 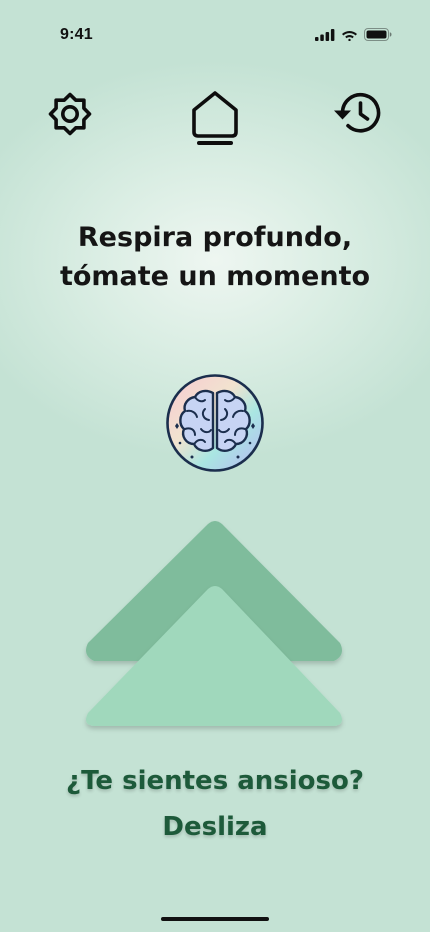 What do you see at coordinates (215, 27) in the screenshot?
I see `status-bar: 9:41` at bounding box center [215, 27].